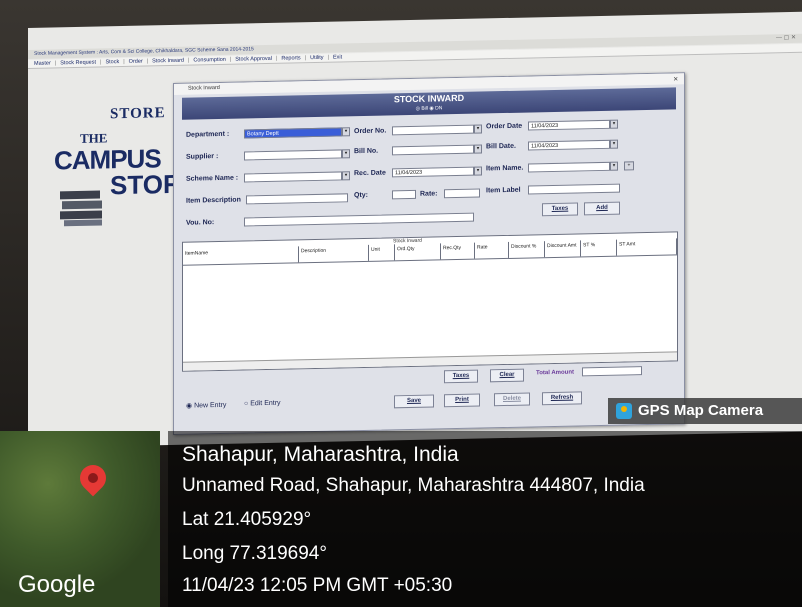 The image size is (802, 607). Describe the element at coordinates (569, 167) in the screenshot. I see `item-name-select` at that location.